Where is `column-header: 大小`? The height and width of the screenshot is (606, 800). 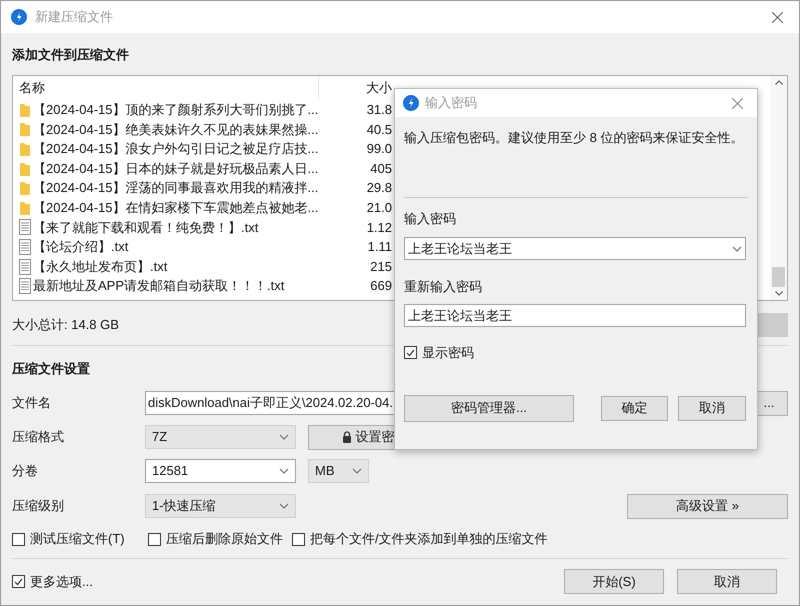 column-header: 大小 is located at coordinates (356, 88).